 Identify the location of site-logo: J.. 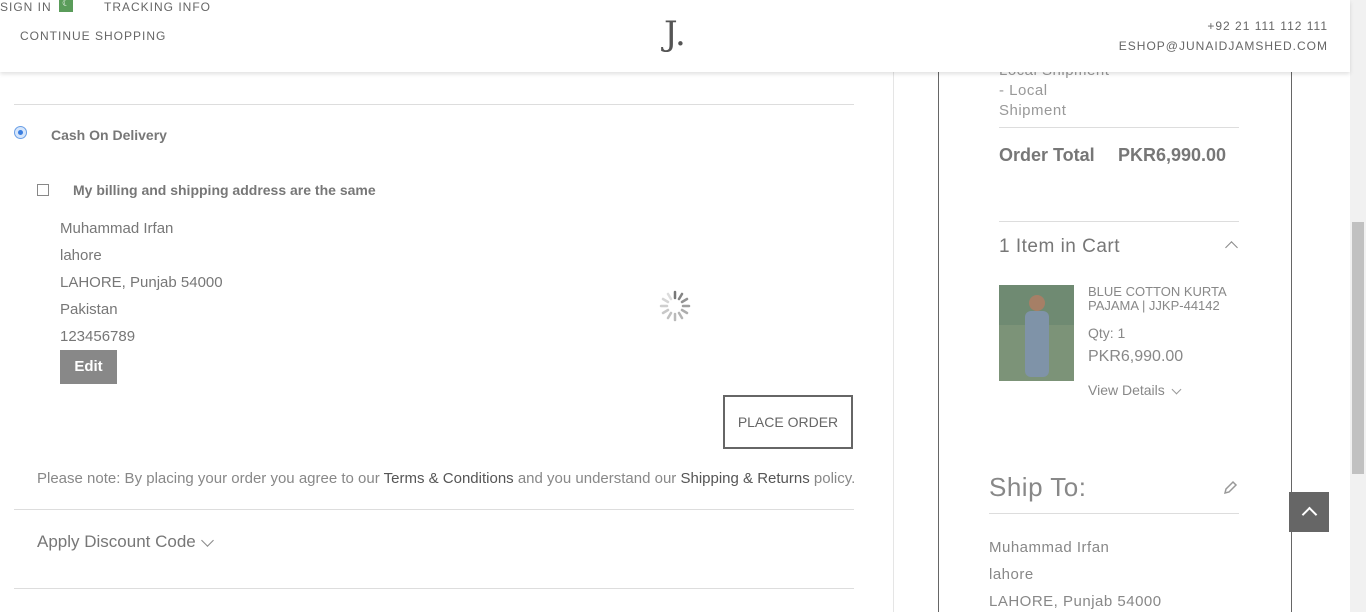
(675, 34).